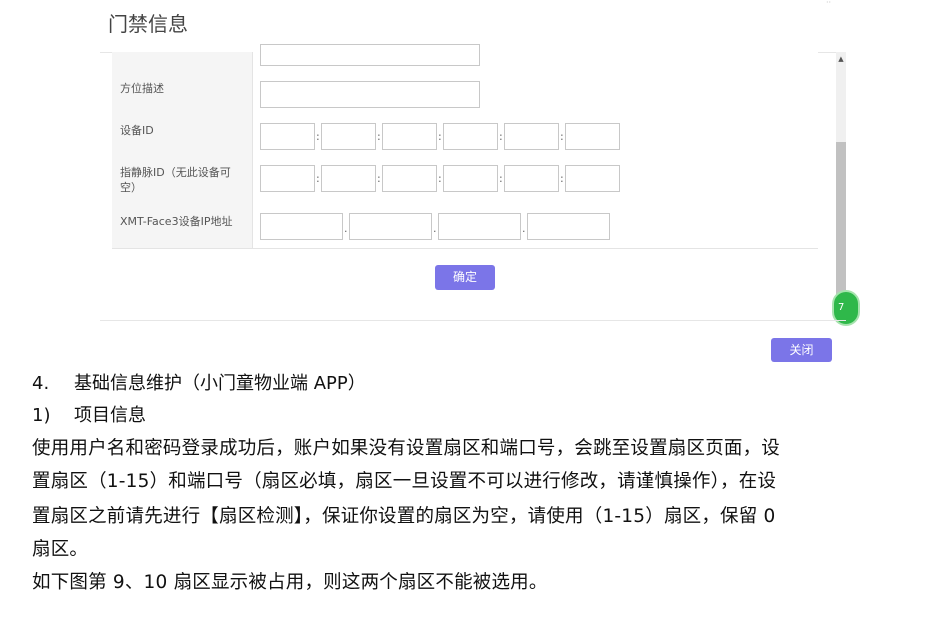 This screenshot has height=624, width=944. I want to click on device-id-field: : :, so click(535, 136).